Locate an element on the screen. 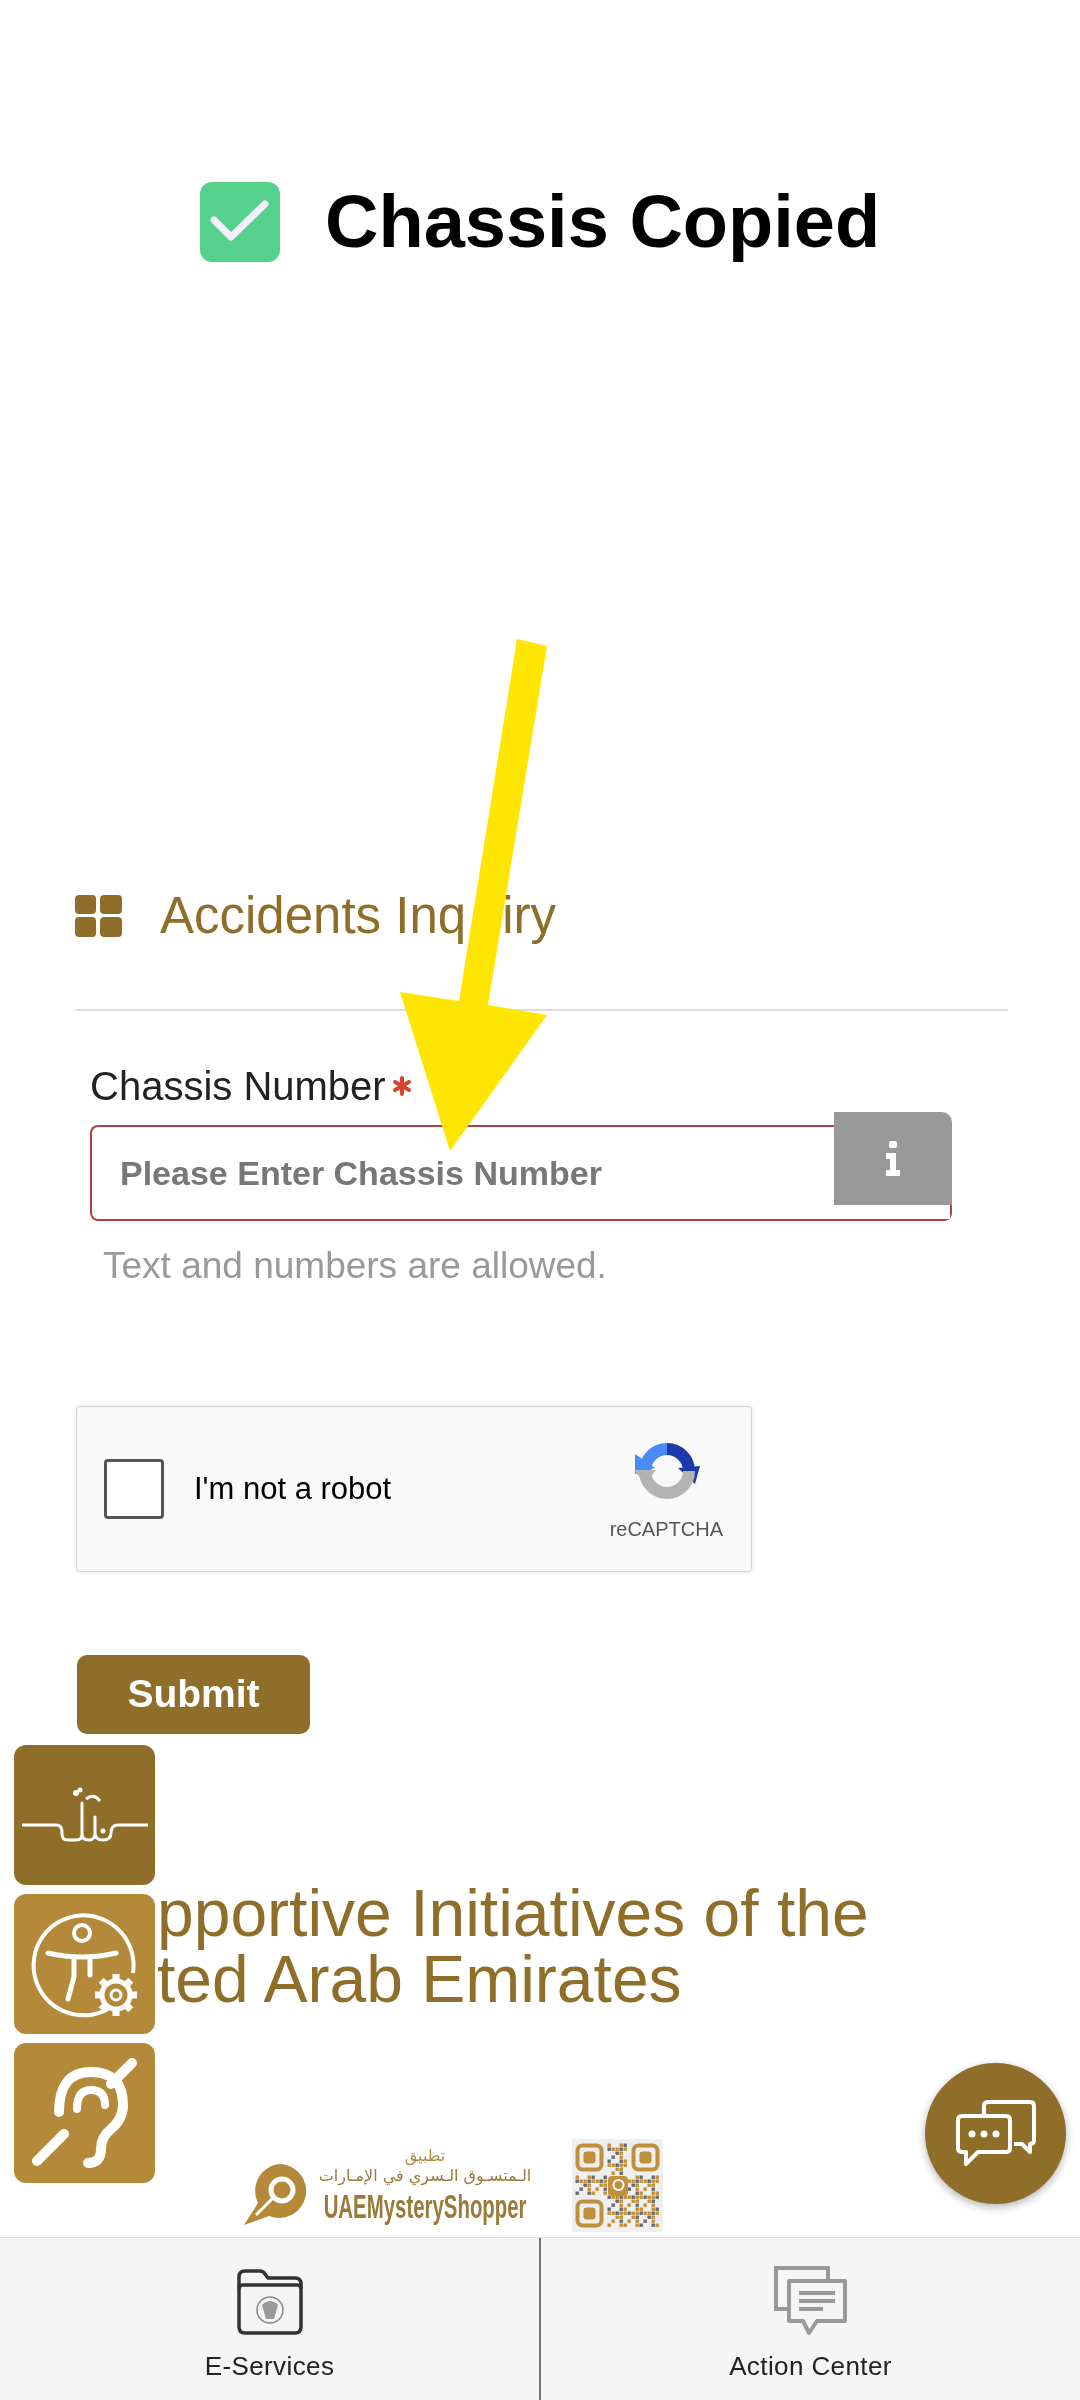 The image size is (1080, 2400). ear-slash-icon is located at coordinates (84, 2113).